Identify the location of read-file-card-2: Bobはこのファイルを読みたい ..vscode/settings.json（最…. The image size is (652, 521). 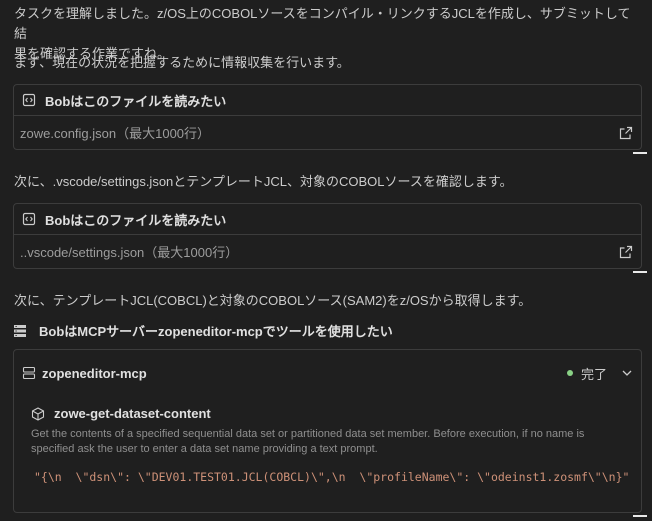
(327, 236).